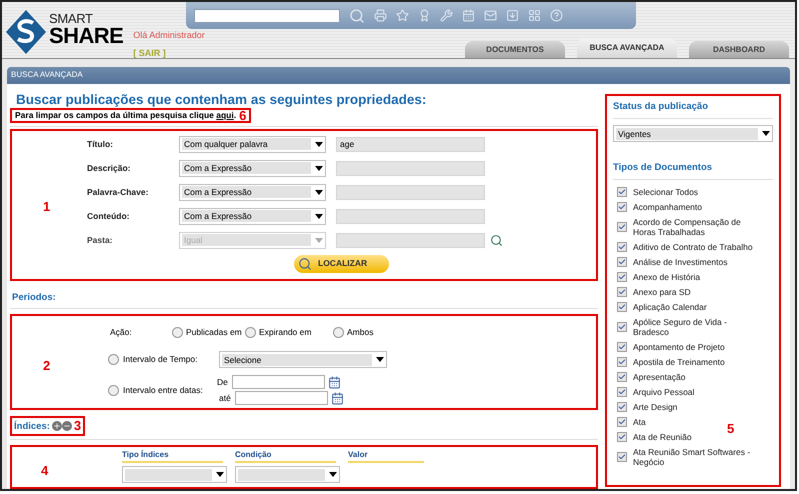  Describe the element at coordinates (125, 115) in the screenshot. I see `clear-note-text: Para limpar os campos da última pesquisa clique aqui.` at that location.